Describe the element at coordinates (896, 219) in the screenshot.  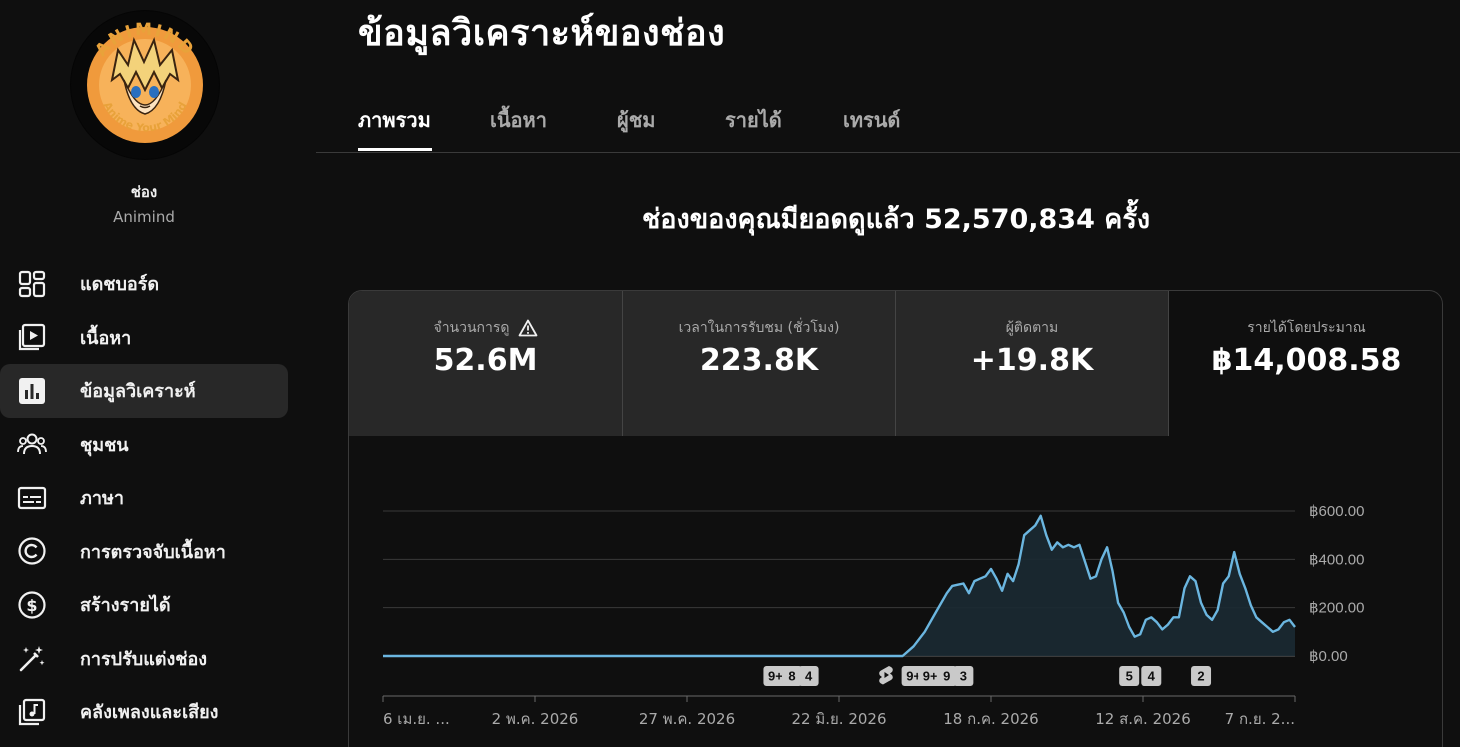
I see `views-headline: ช่องของคุณมียอดดูแล้ว 52,570,834 ครั้ง` at that location.